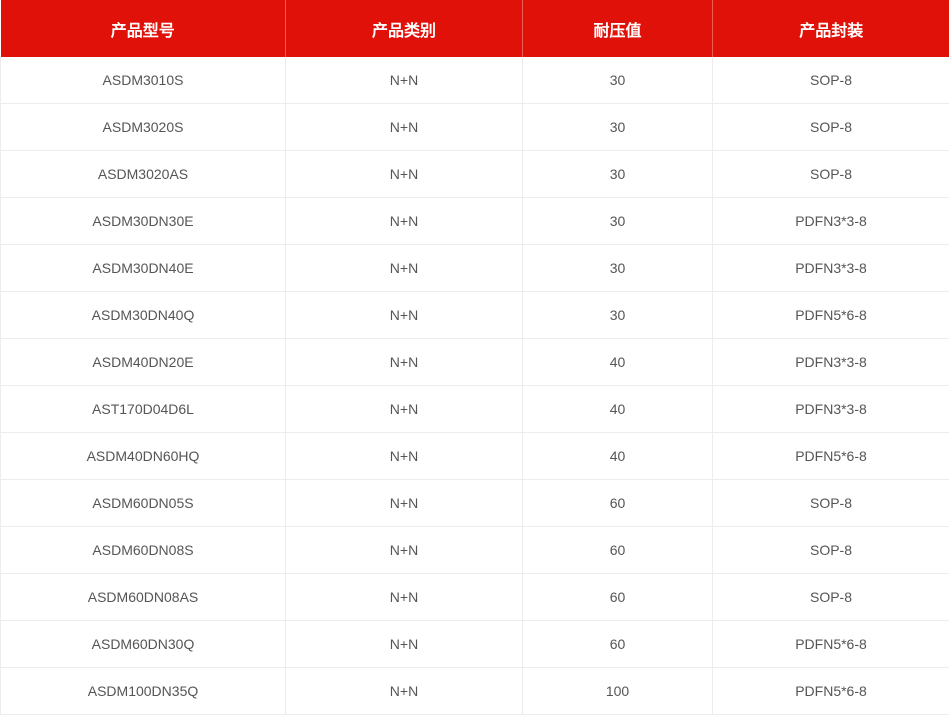 This screenshot has width=949, height=726. Describe the element at coordinates (830, 28) in the screenshot. I see `header-package: 产品封装` at that location.